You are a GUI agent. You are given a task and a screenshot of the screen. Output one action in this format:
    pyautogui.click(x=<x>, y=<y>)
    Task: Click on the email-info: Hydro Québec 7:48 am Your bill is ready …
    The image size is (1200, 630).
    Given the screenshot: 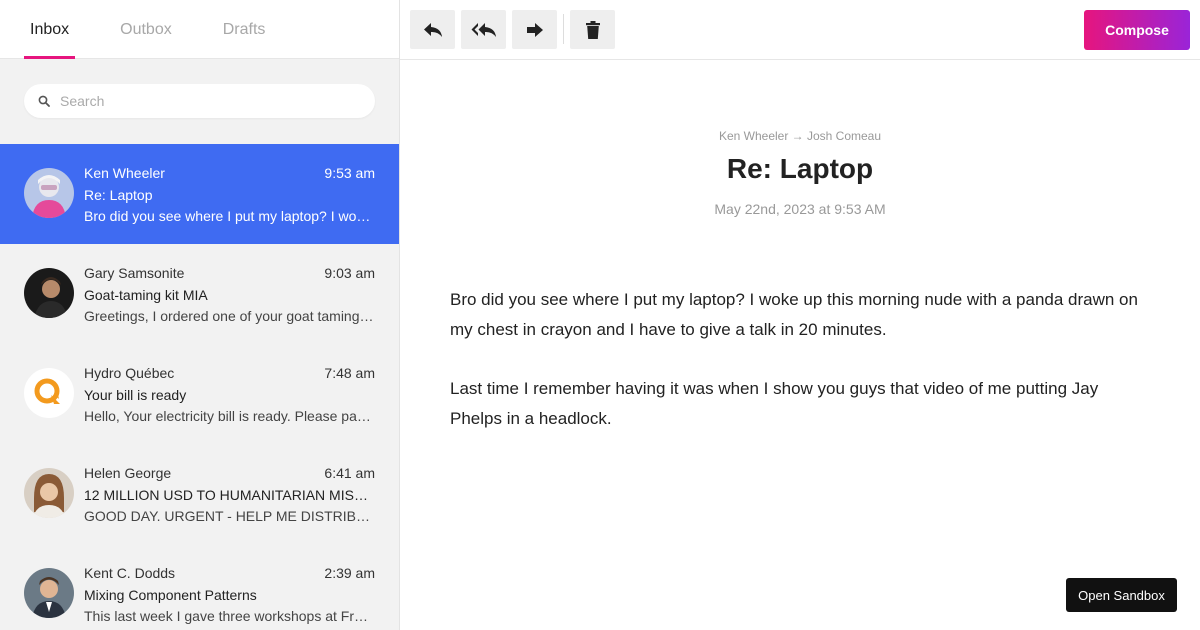 What is the action you would take?
    pyautogui.click(x=229, y=404)
    